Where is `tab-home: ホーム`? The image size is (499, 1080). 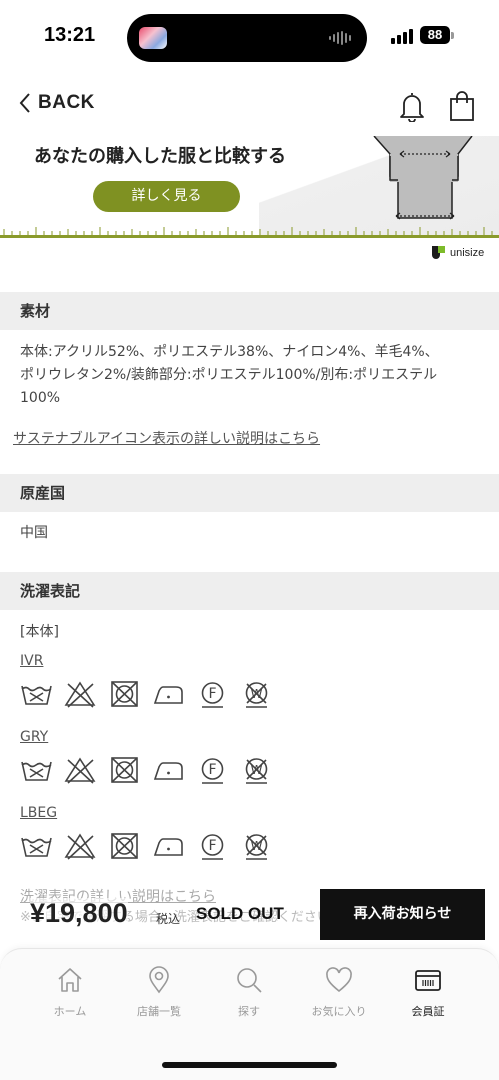 tab-home: ホーム is located at coordinates (70, 992).